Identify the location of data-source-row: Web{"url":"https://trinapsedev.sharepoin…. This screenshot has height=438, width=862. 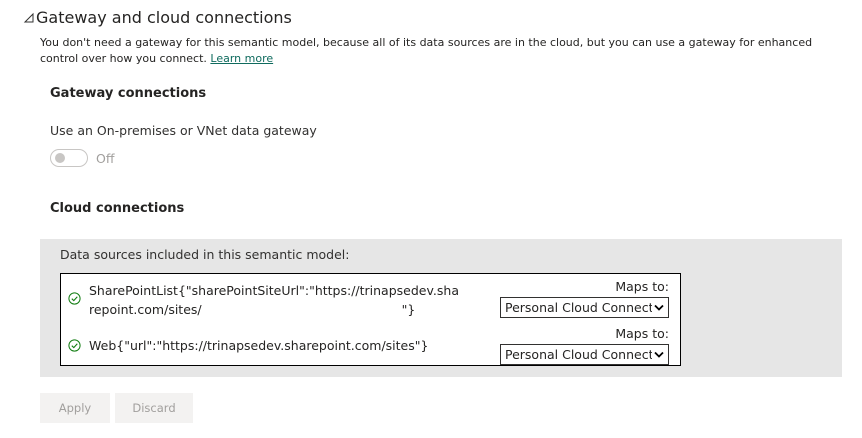
(370, 343).